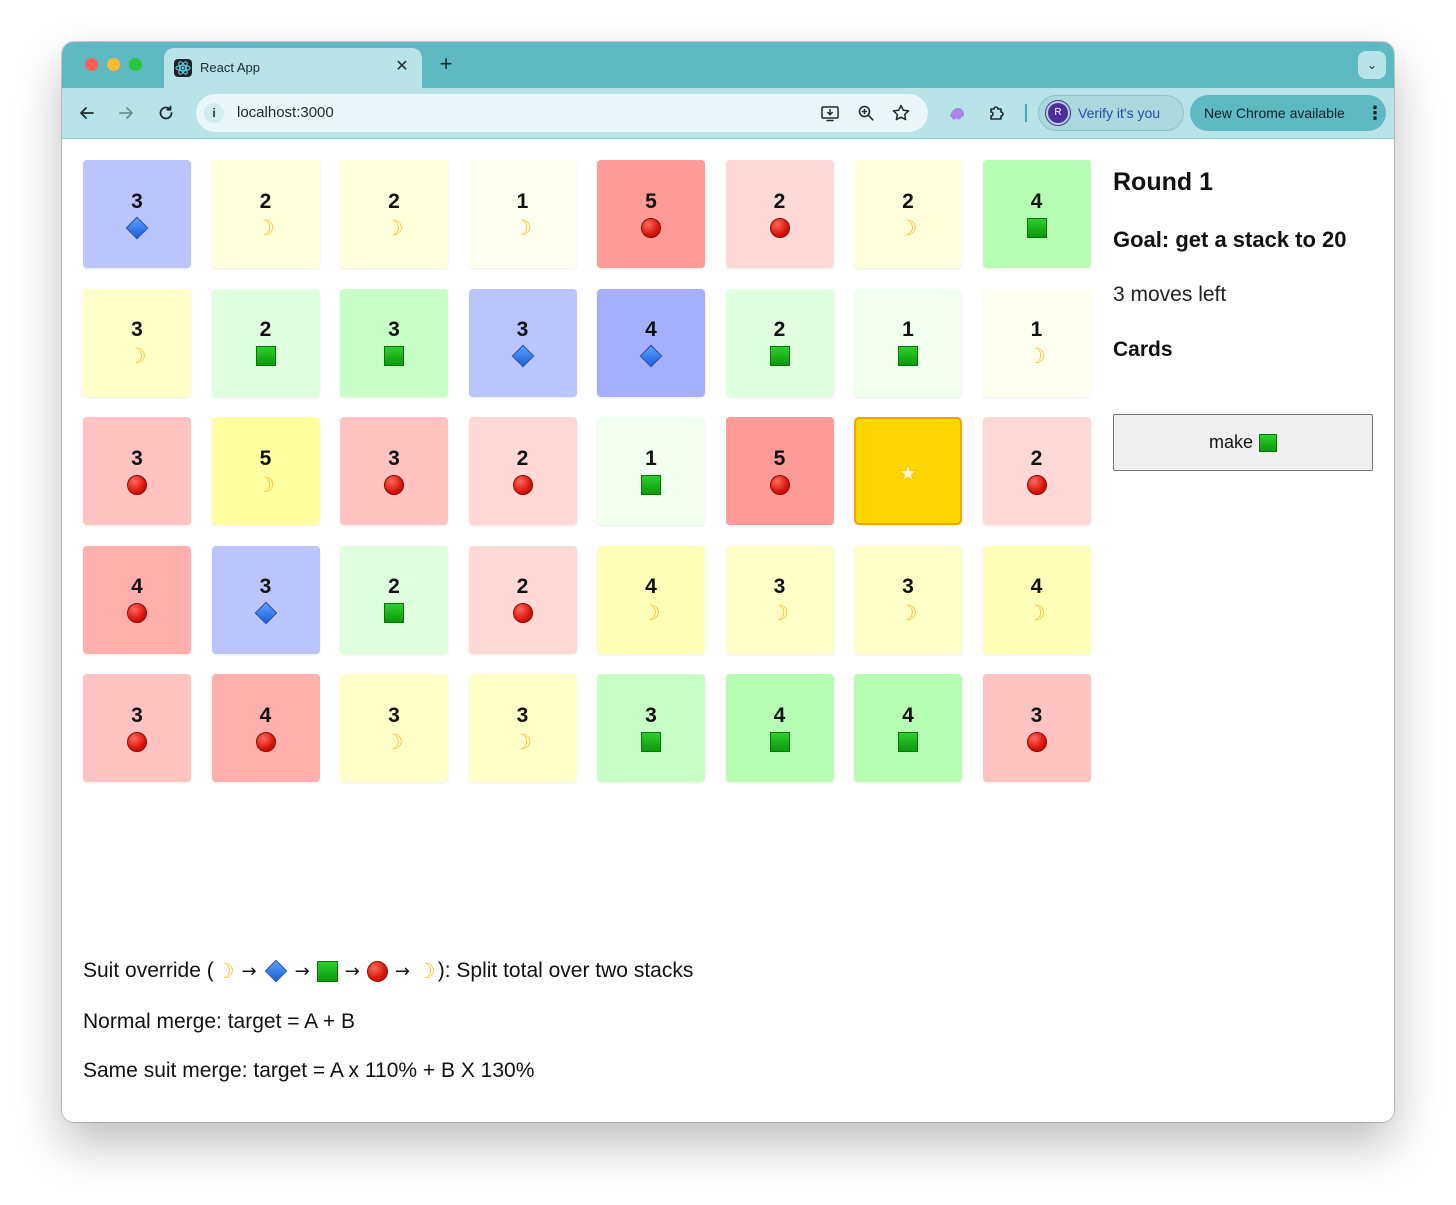  Describe the element at coordinates (997, 113) in the screenshot. I see `puzzle-icon` at that location.